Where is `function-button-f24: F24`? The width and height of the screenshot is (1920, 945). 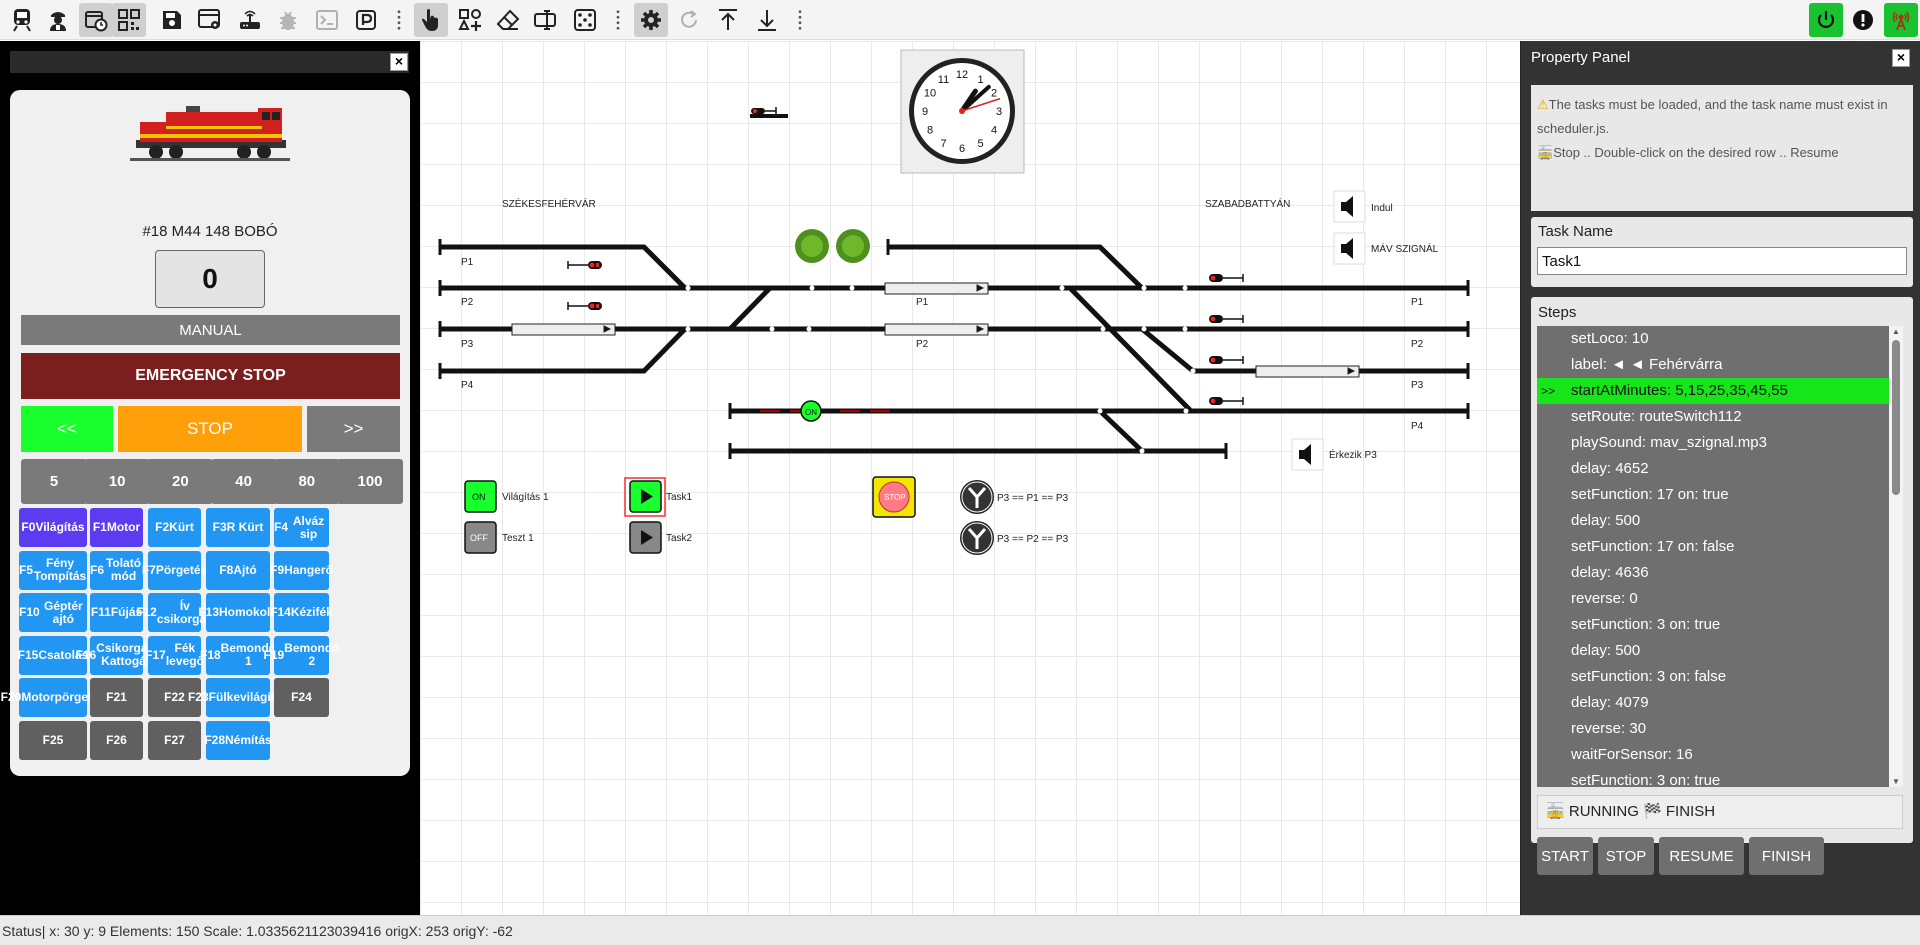 function-button-f24: F24 is located at coordinates (301, 697).